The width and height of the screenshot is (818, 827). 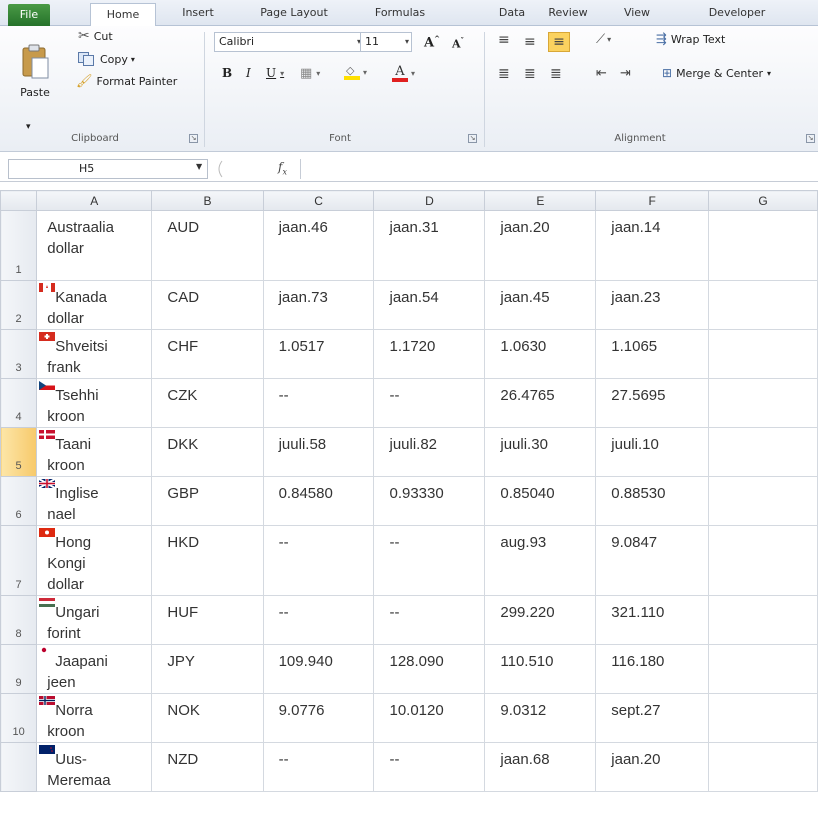 I want to click on cell-value-f: 9.0847, so click(x=652, y=560).